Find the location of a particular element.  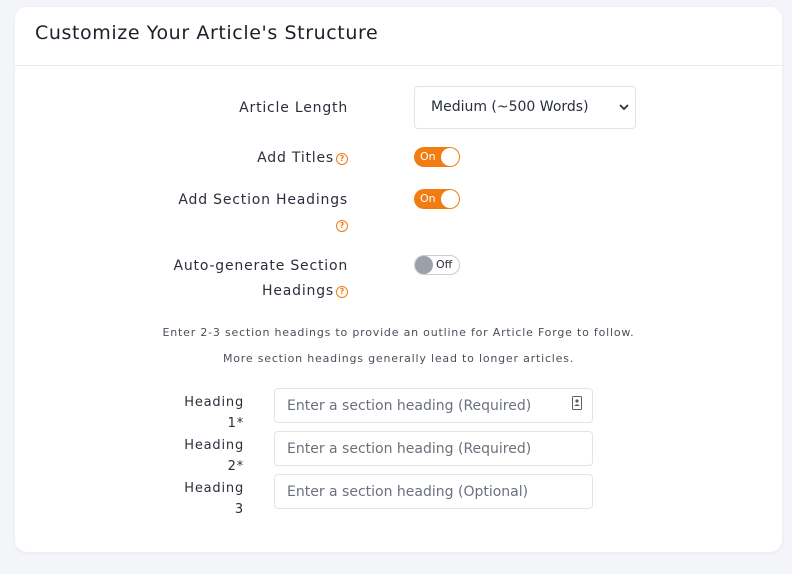

heading-2-label: Heading 2* is located at coordinates (209, 456).